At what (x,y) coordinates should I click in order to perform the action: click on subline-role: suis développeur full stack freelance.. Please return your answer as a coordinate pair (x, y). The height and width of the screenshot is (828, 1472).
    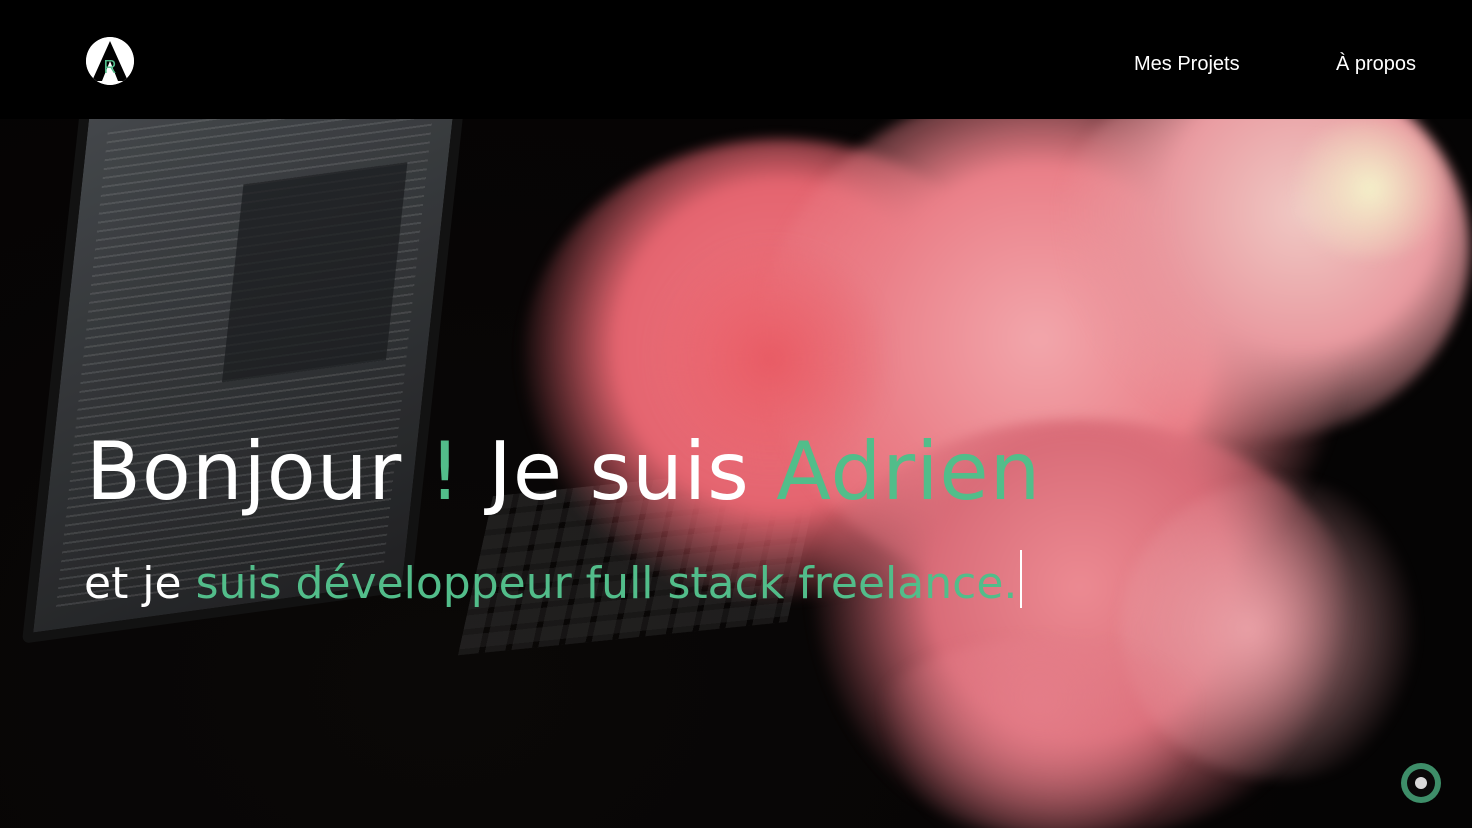
    Looking at the image, I should click on (606, 583).